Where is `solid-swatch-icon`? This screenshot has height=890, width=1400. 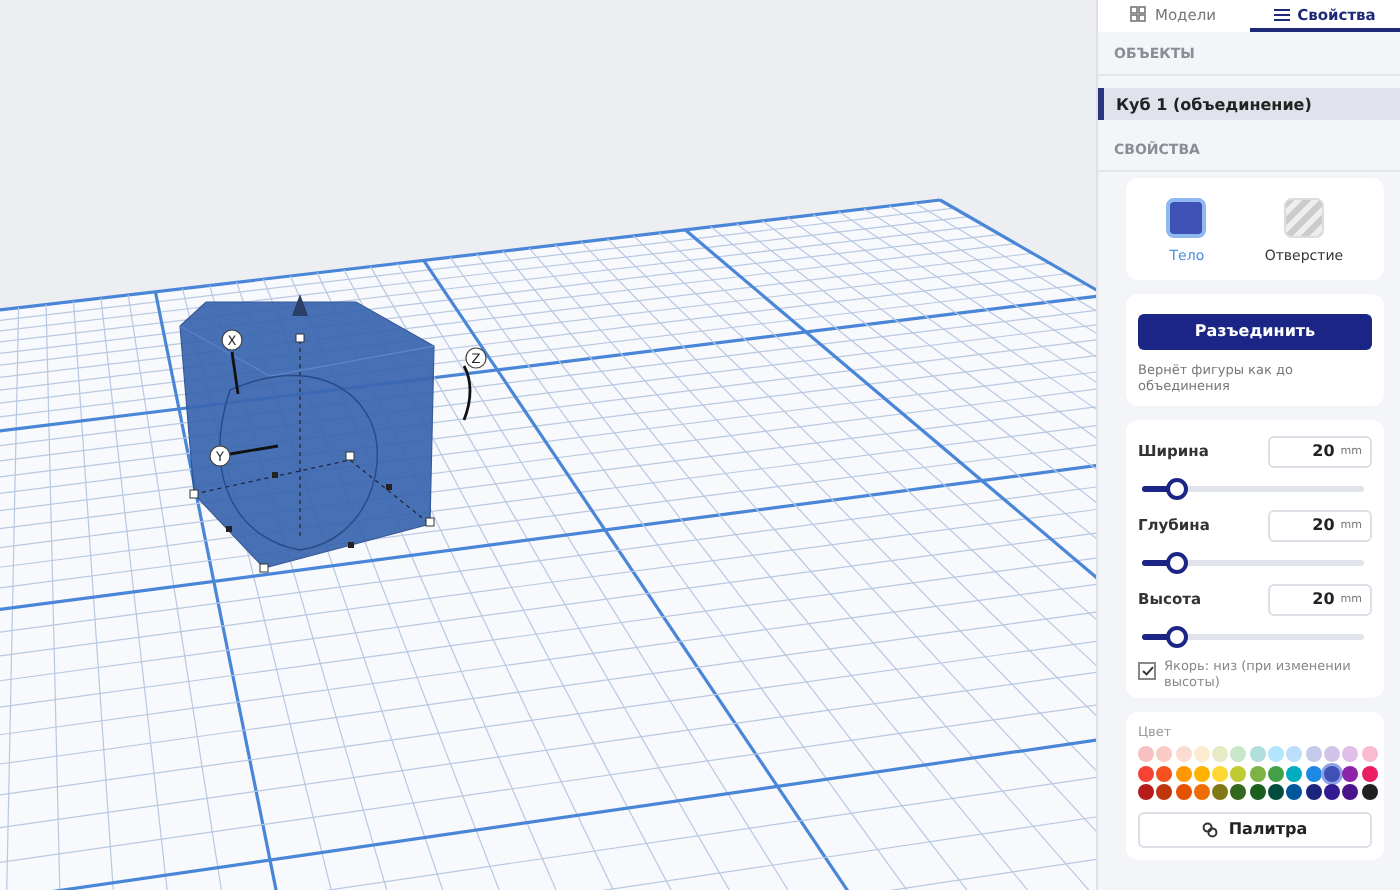
solid-swatch-icon is located at coordinates (1186, 218).